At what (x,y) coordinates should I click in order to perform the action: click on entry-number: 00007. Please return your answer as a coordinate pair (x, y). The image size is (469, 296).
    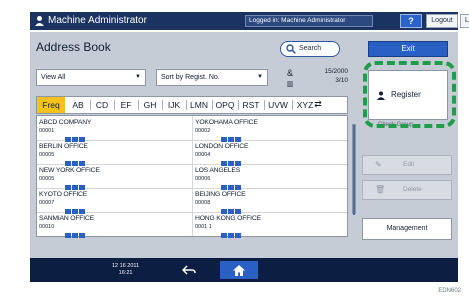
    Looking at the image, I should click on (47, 203).